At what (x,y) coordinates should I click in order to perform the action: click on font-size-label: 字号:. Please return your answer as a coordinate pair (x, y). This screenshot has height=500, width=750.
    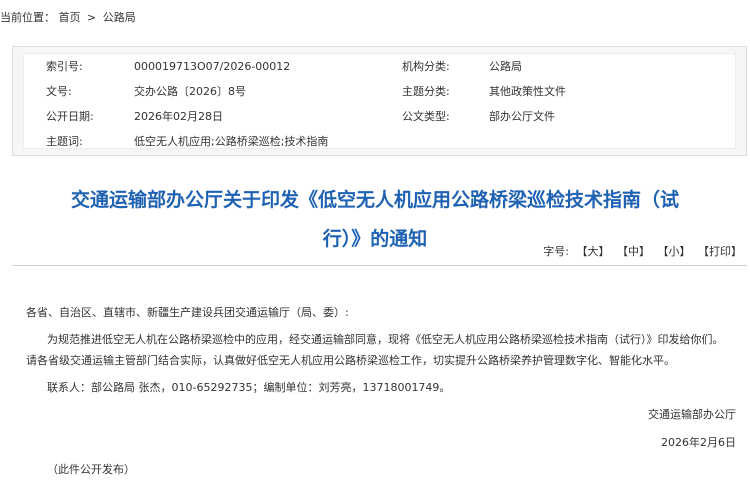
    Looking at the image, I should click on (556, 251).